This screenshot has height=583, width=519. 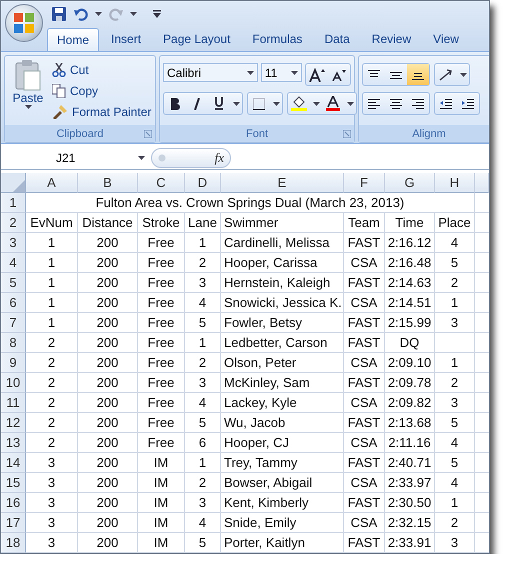 I want to click on copy-button: Copy, so click(x=102, y=90).